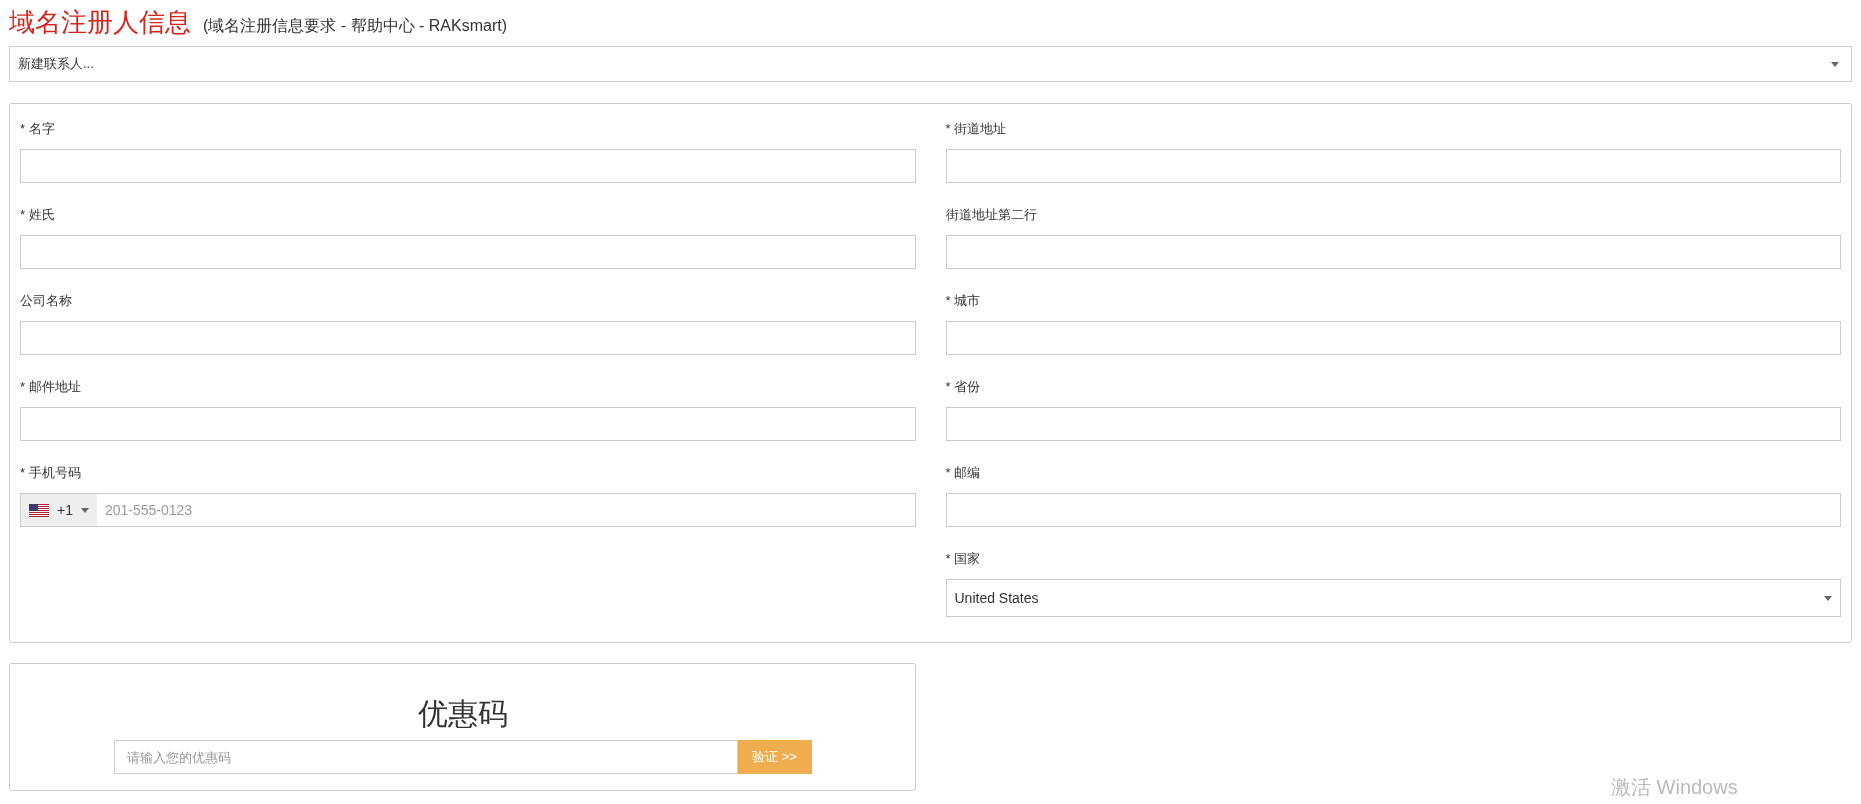 Image resolution: width=1861 pixels, height=804 pixels. What do you see at coordinates (355, 26) in the screenshot?
I see `page-subtitle: (域名注册信息要求 - 帮助中心 - RAKsmart)` at bounding box center [355, 26].